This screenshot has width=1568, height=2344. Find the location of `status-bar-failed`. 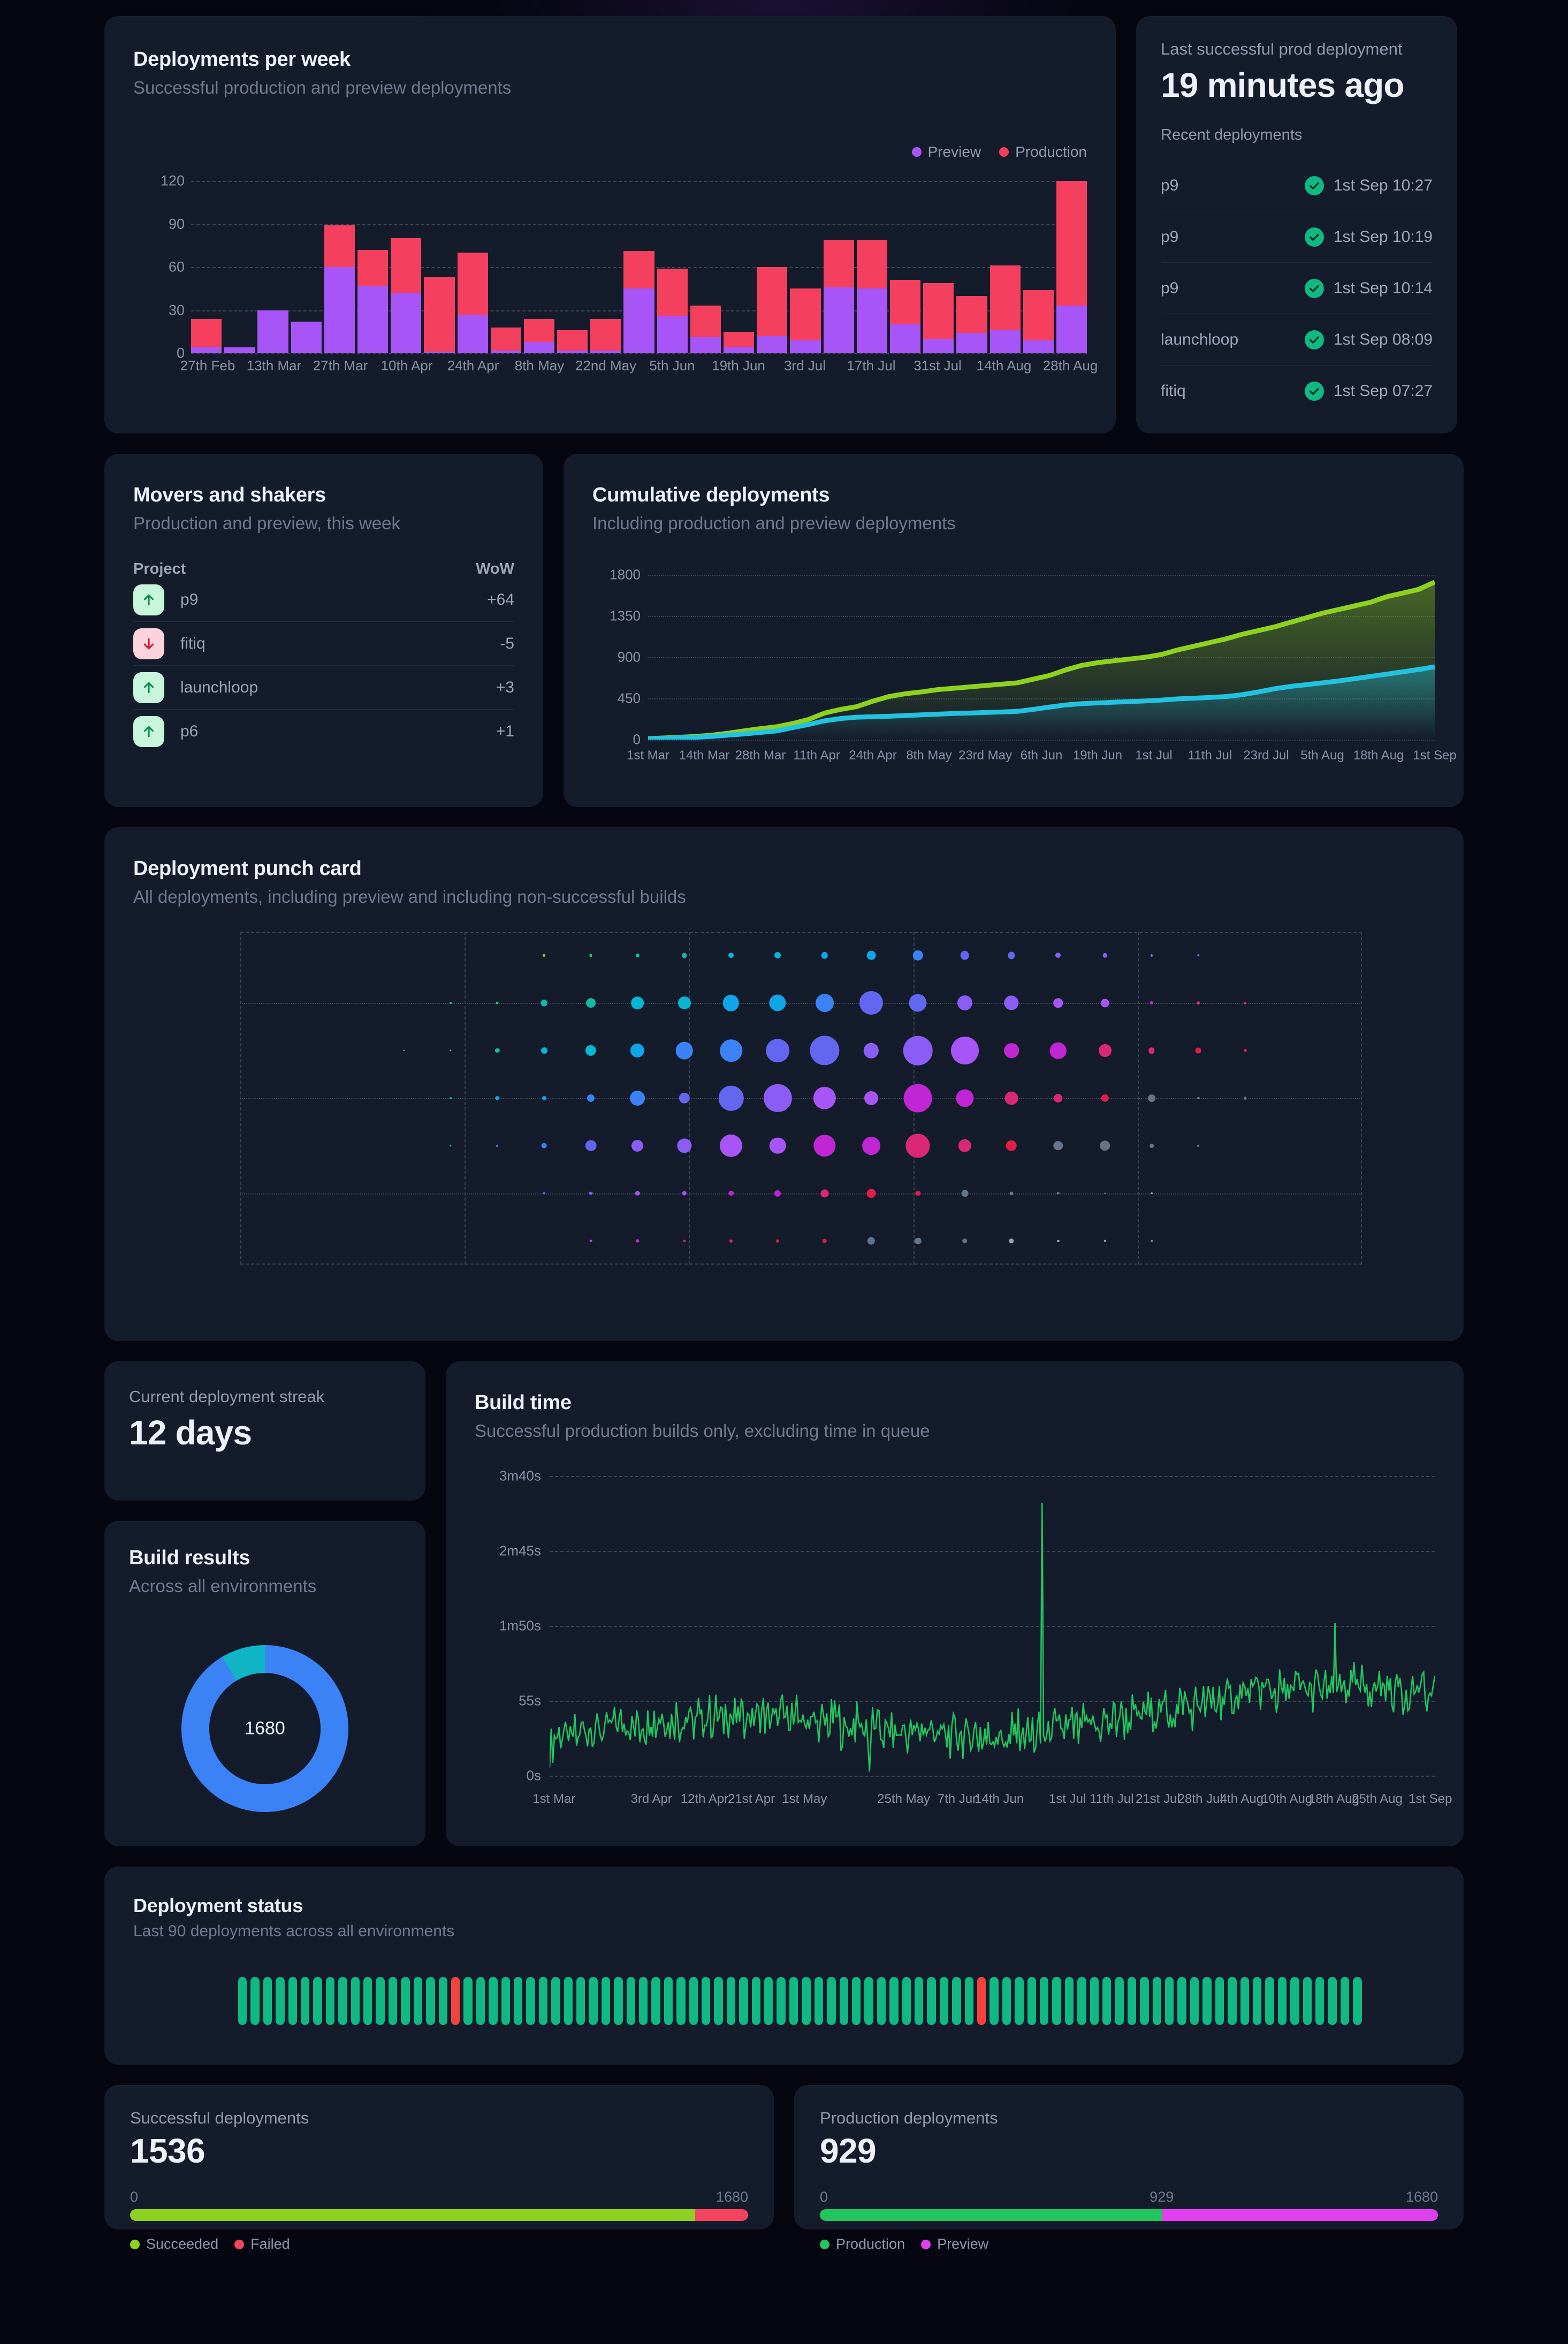

status-bar-failed is located at coordinates (455, 2001).